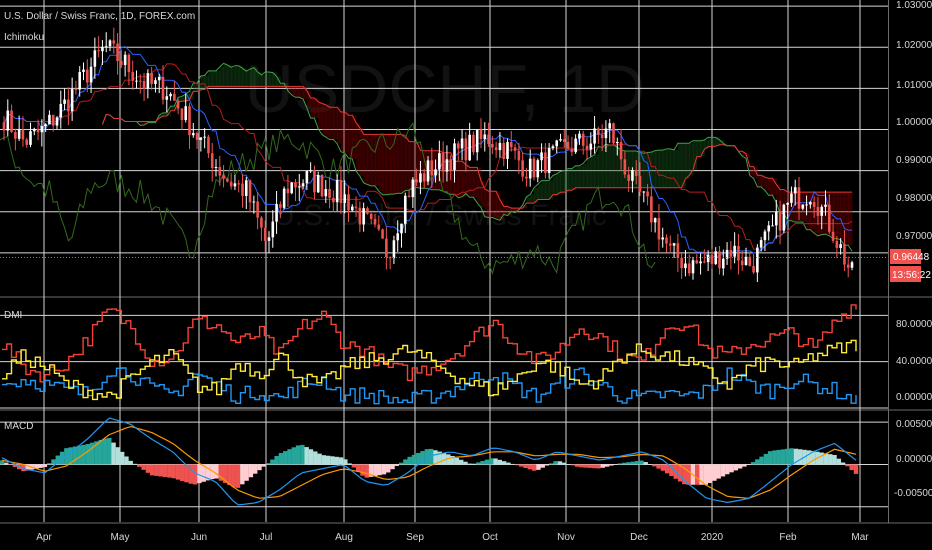  What do you see at coordinates (24, 37) in the screenshot?
I see `ichimoku-label: Ichimoku` at bounding box center [24, 37].